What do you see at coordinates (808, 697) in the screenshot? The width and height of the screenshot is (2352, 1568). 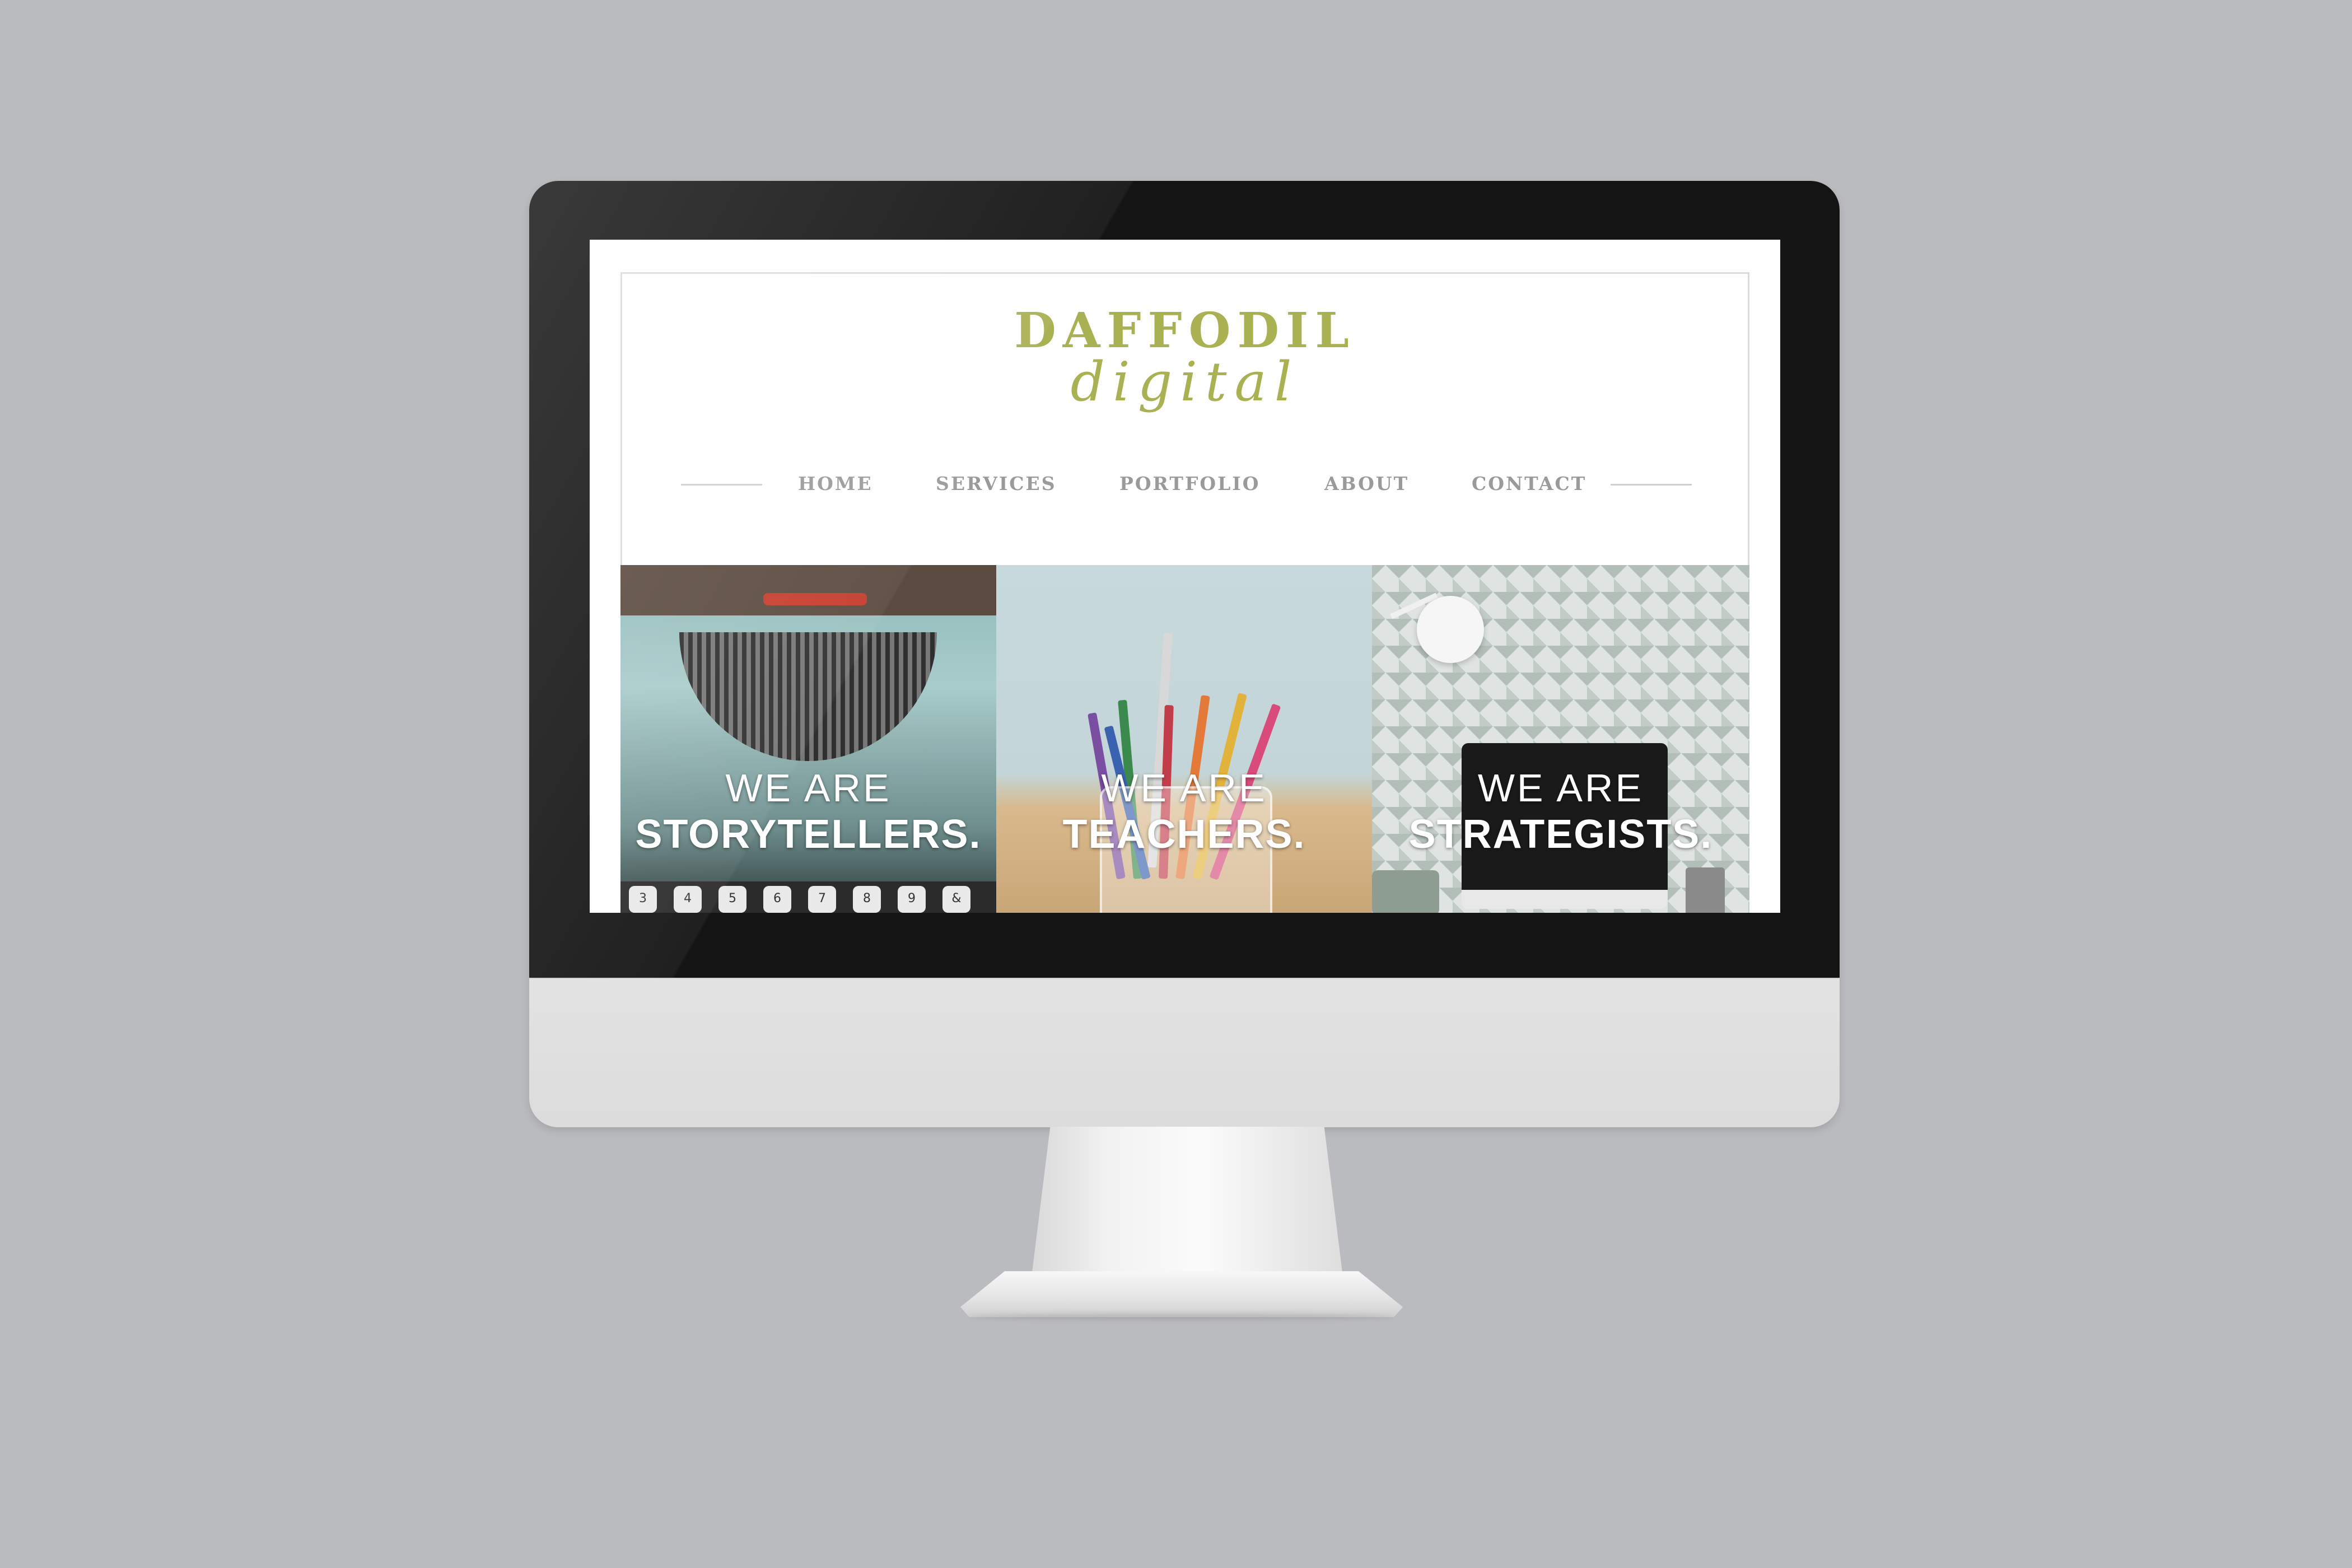 I see `typewriter-typebars` at bounding box center [808, 697].